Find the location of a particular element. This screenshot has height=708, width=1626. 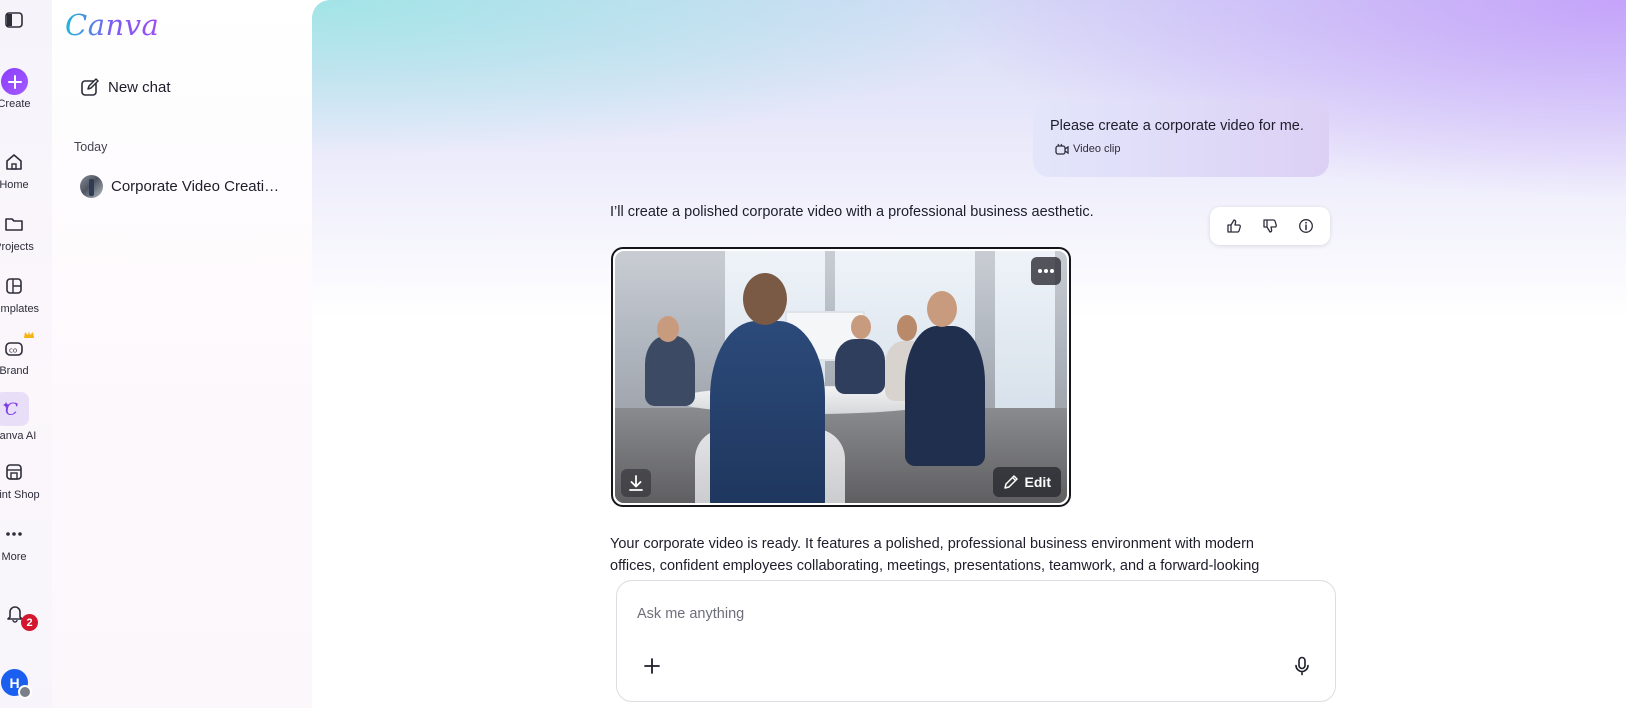

info-icon is located at coordinates (1306, 226).